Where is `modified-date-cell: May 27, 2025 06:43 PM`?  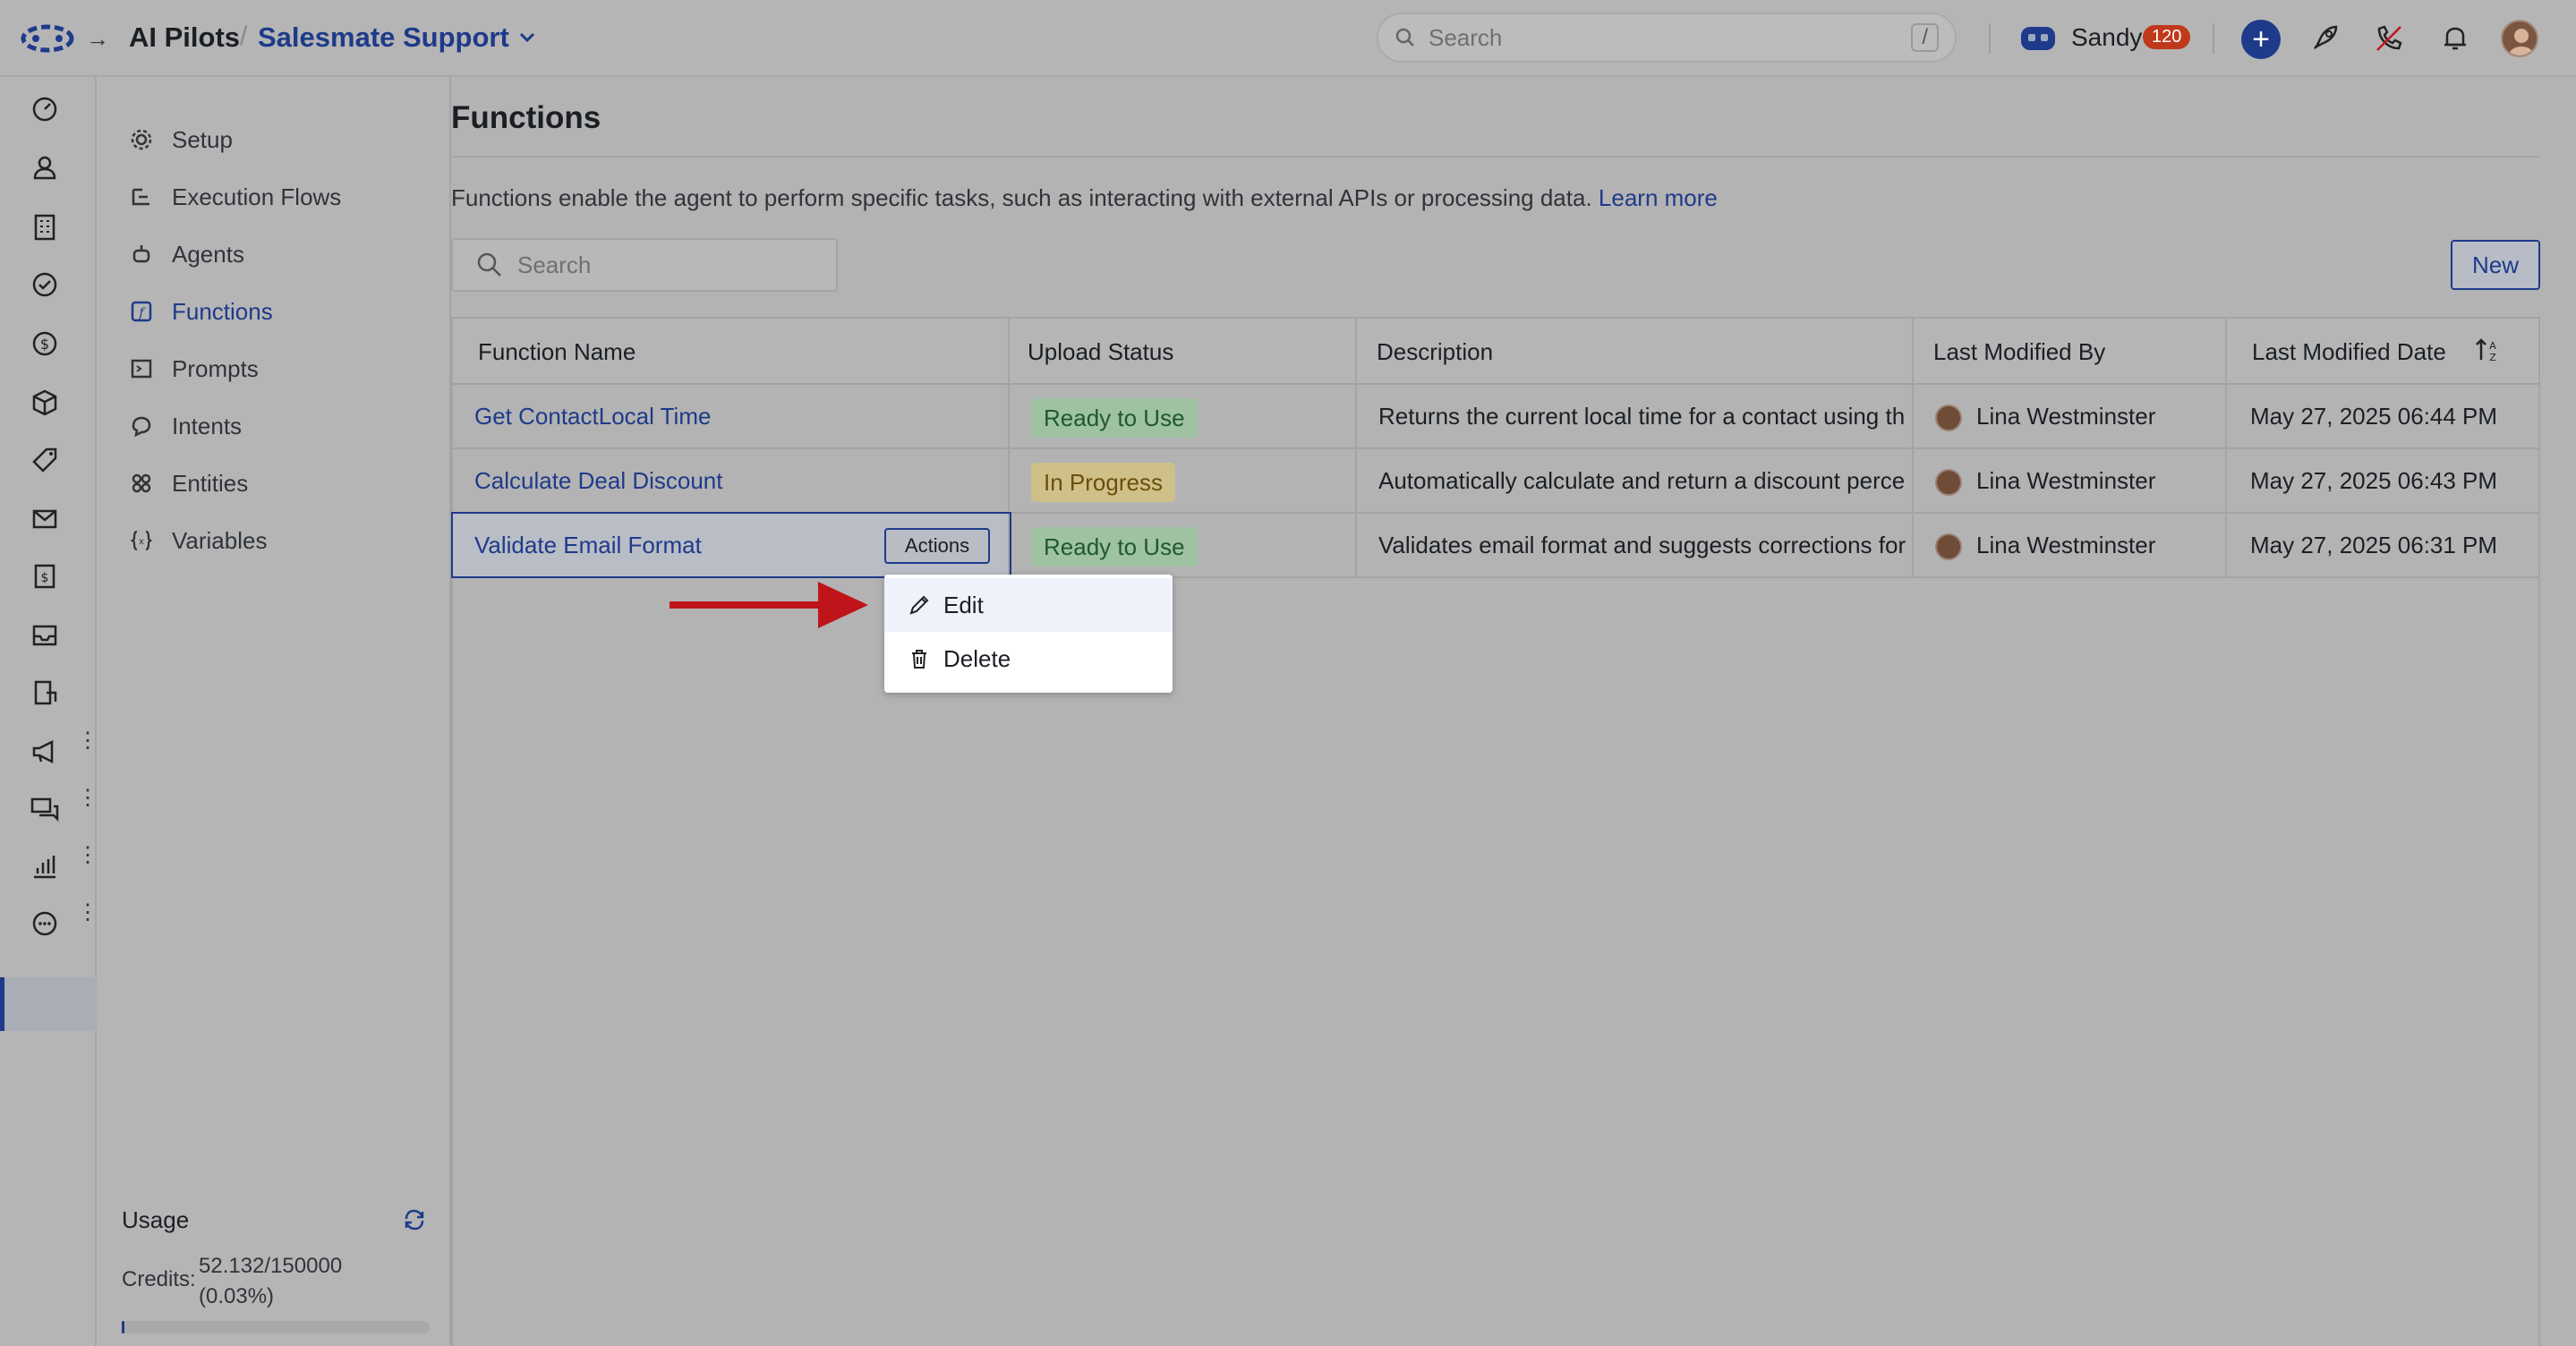 modified-date-cell: May 27, 2025 06:43 PM is located at coordinates (2374, 480).